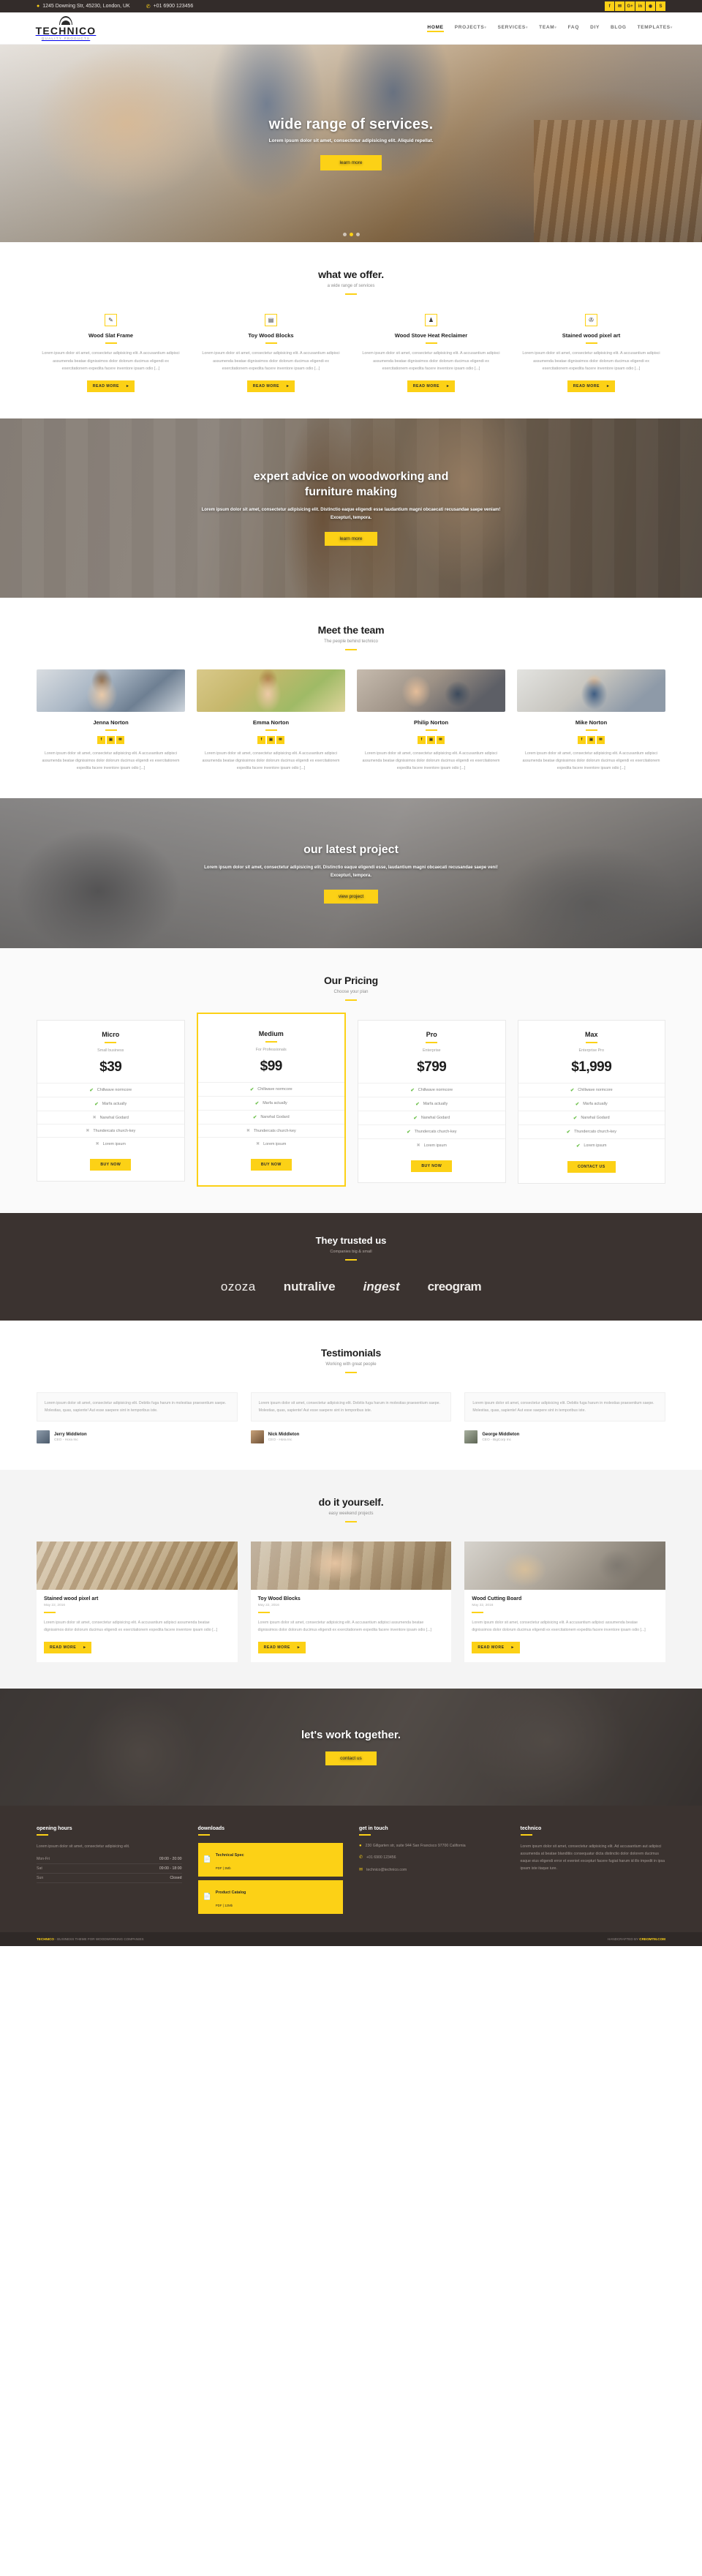 The width and height of the screenshot is (702, 2576). Describe the element at coordinates (432, 1858) in the screenshot. I see `footer-phone: ✆ +01 6900 123456` at that location.